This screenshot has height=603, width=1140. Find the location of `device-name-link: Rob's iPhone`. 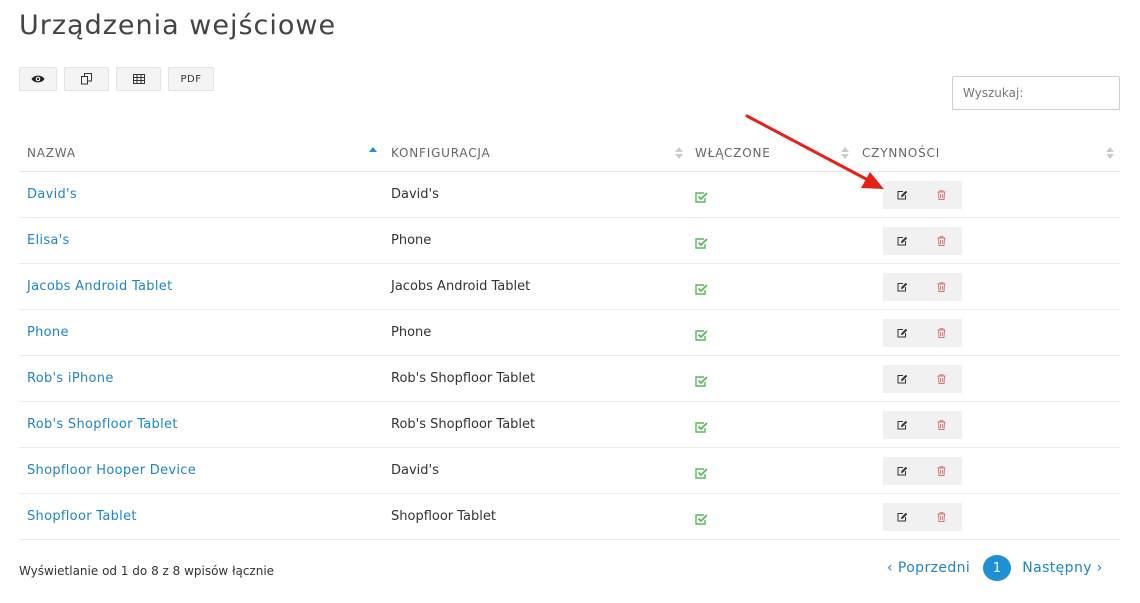

device-name-link: Rob's iPhone is located at coordinates (70, 378).